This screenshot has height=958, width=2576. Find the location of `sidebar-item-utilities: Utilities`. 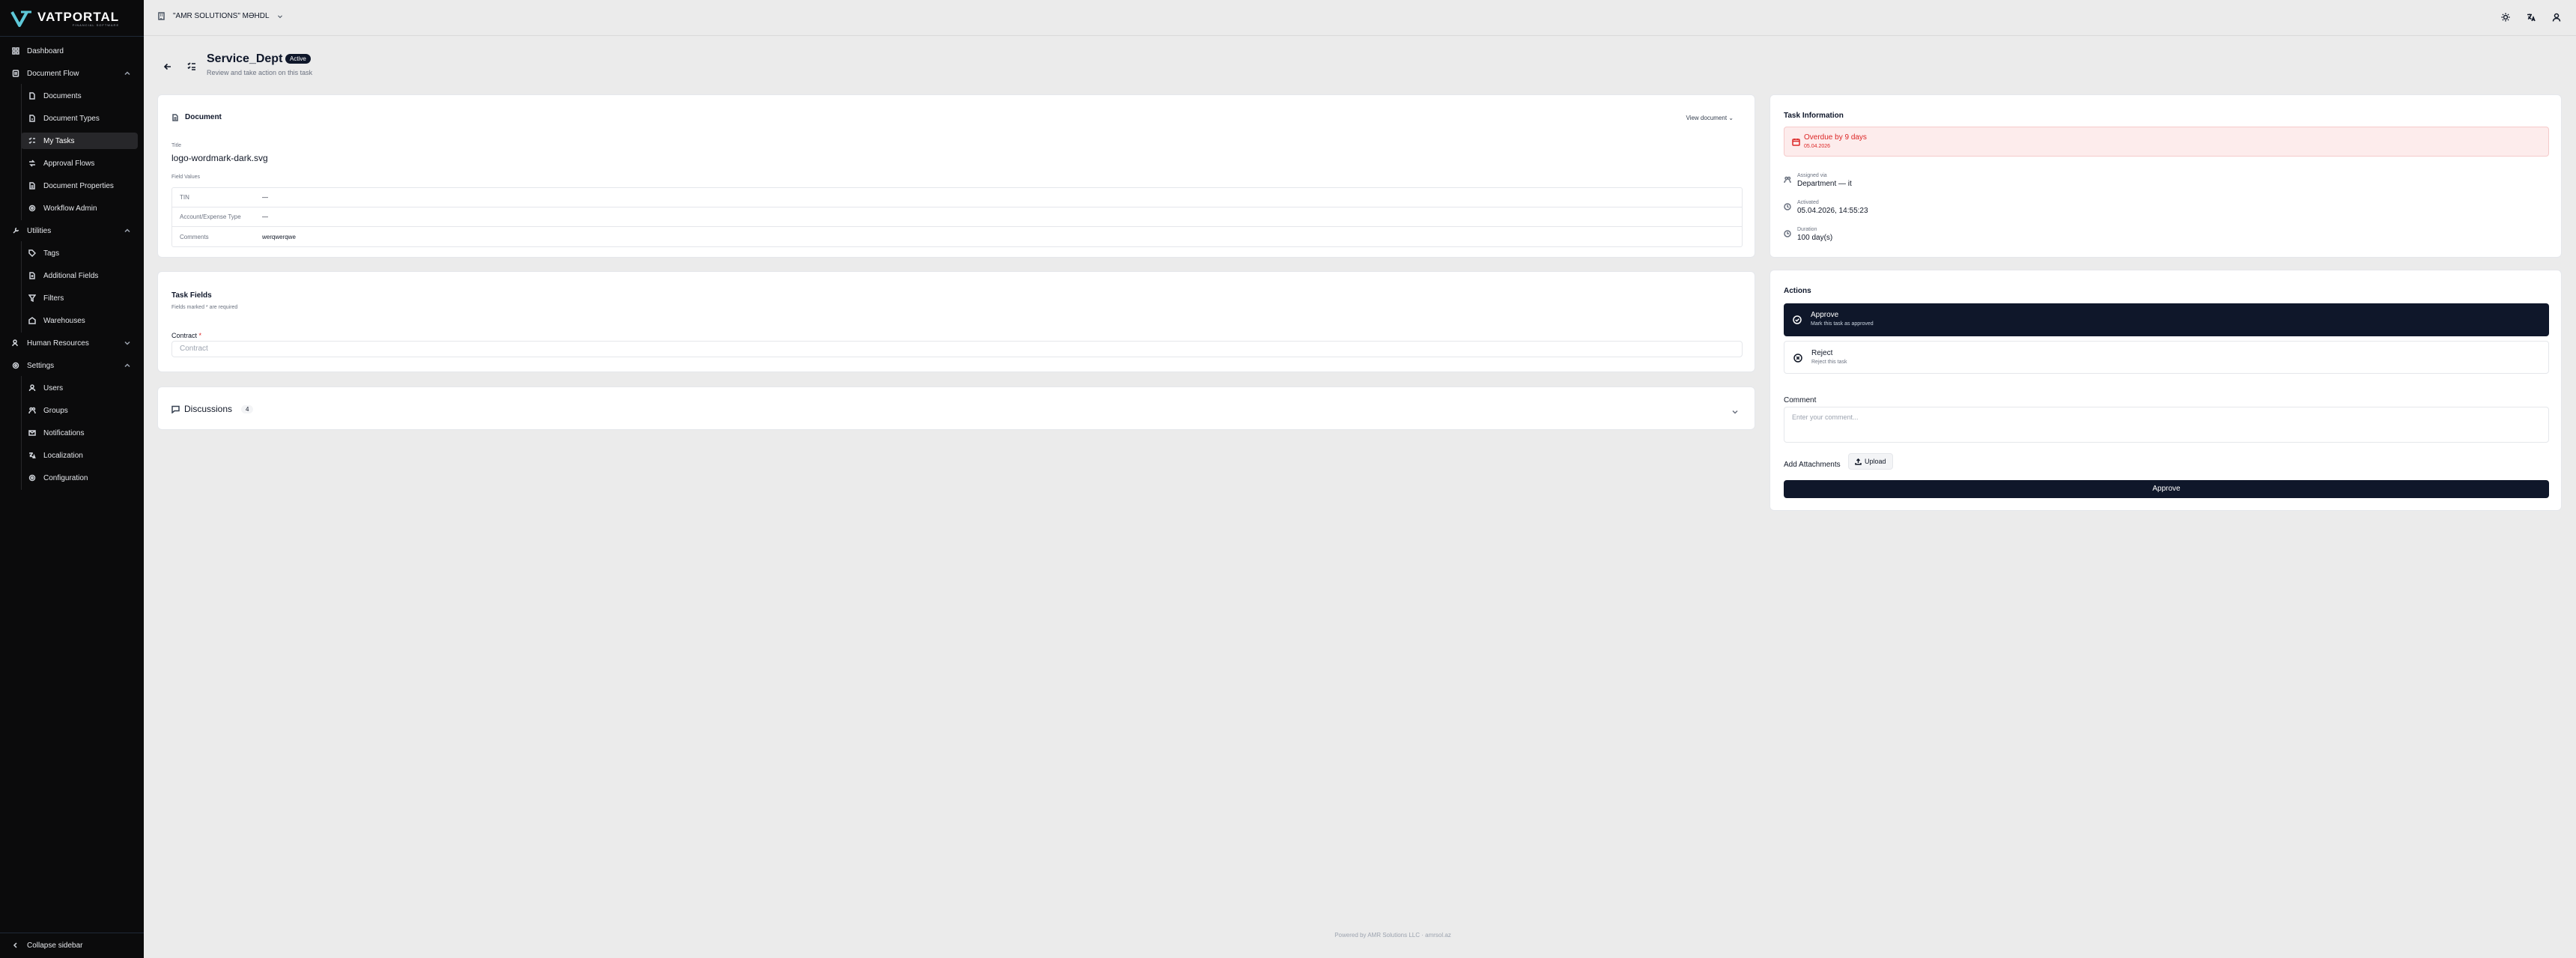

sidebar-item-utilities: Utilities is located at coordinates (72, 231).